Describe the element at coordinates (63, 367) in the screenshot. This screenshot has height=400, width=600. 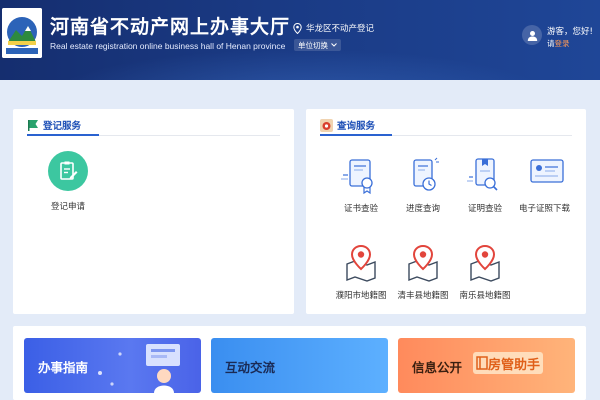
I see `guide-banner-label: 办事指南` at that location.